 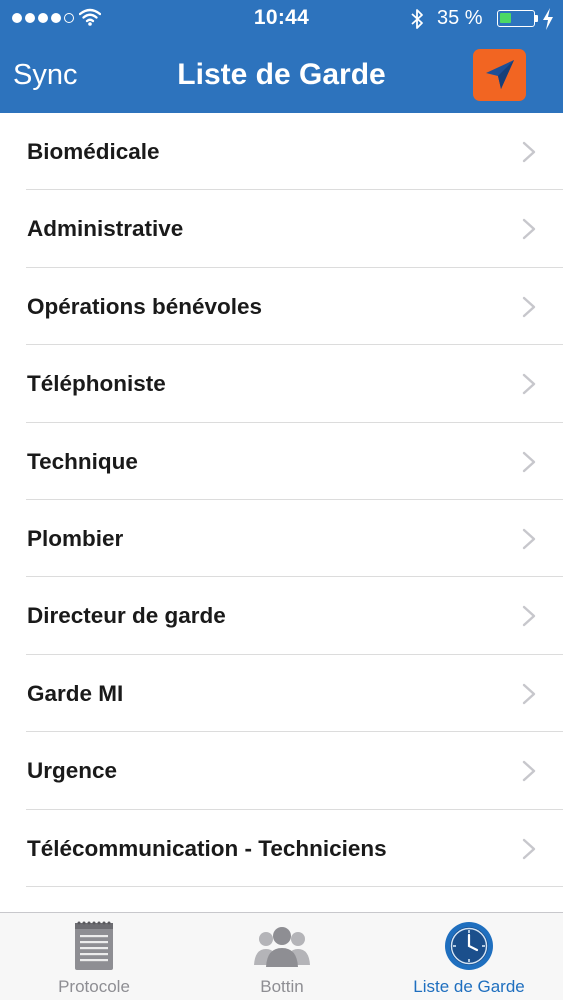 What do you see at coordinates (281, 616) in the screenshot?
I see `list-item: Directeur de garde` at bounding box center [281, 616].